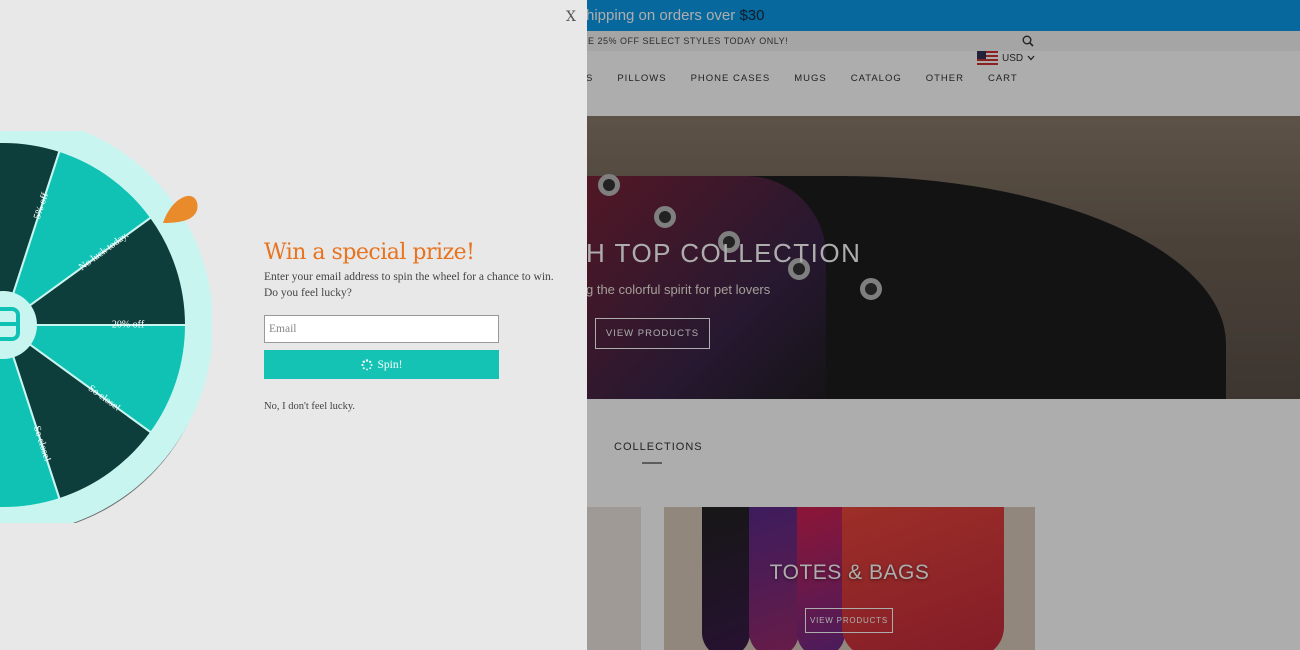 This screenshot has width=1300, height=650. Describe the element at coordinates (571, 17) in the screenshot. I see `close-button: X` at that location.